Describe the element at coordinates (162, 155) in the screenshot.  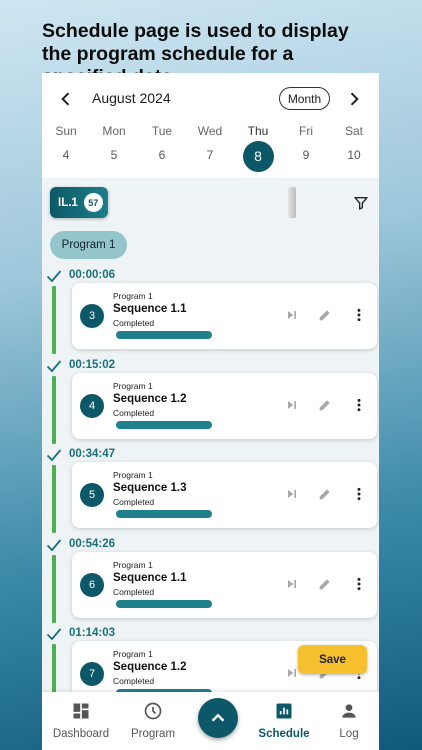
I see `day-date: 6` at that location.